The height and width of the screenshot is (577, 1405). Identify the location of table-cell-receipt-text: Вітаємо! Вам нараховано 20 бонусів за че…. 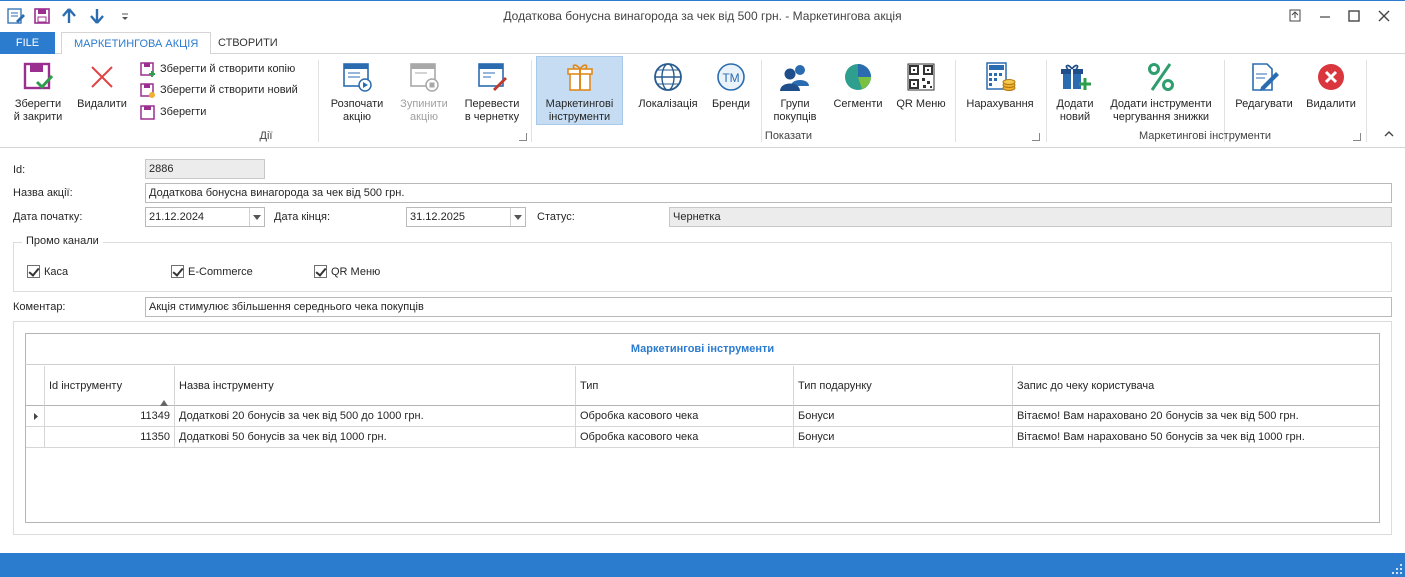
(1196, 416).